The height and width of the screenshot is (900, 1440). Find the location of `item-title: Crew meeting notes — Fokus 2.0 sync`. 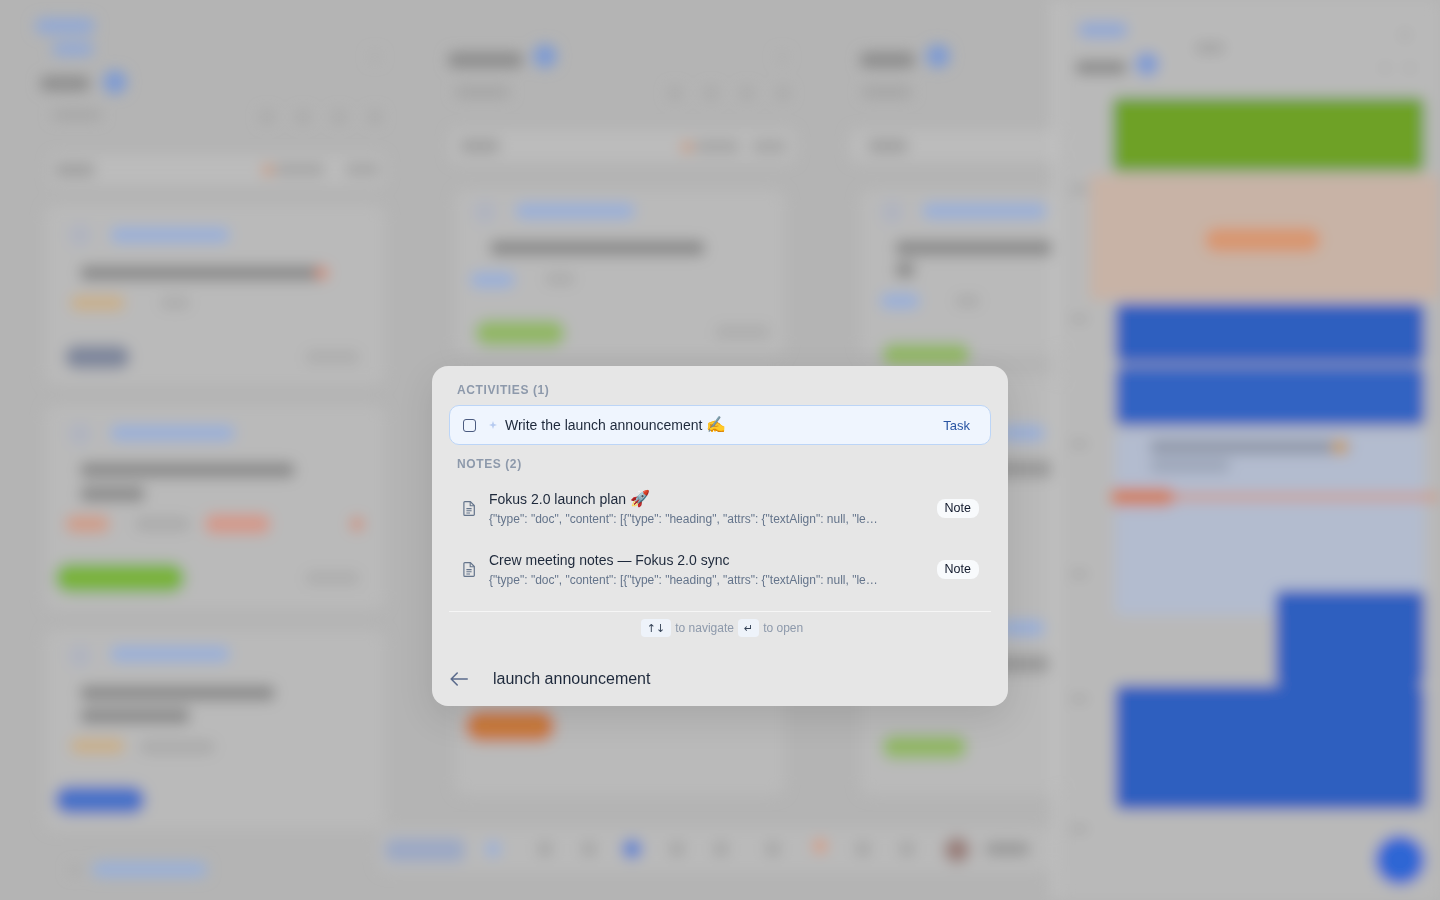

item-title: Crew meeting notes — Fokus 2.0 sync is located at coordinates (609, 560).